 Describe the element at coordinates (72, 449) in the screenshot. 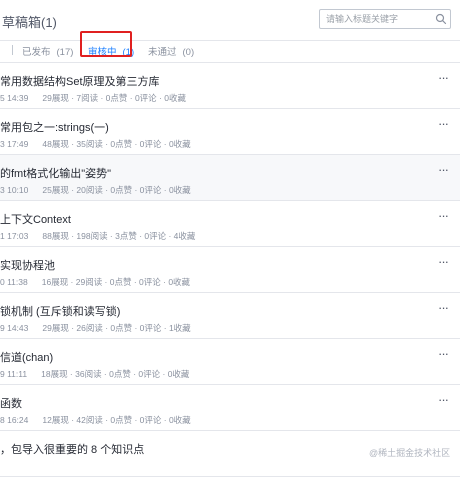

I see `article-title: ，包导入很重要的 8 个知识点` at that location.